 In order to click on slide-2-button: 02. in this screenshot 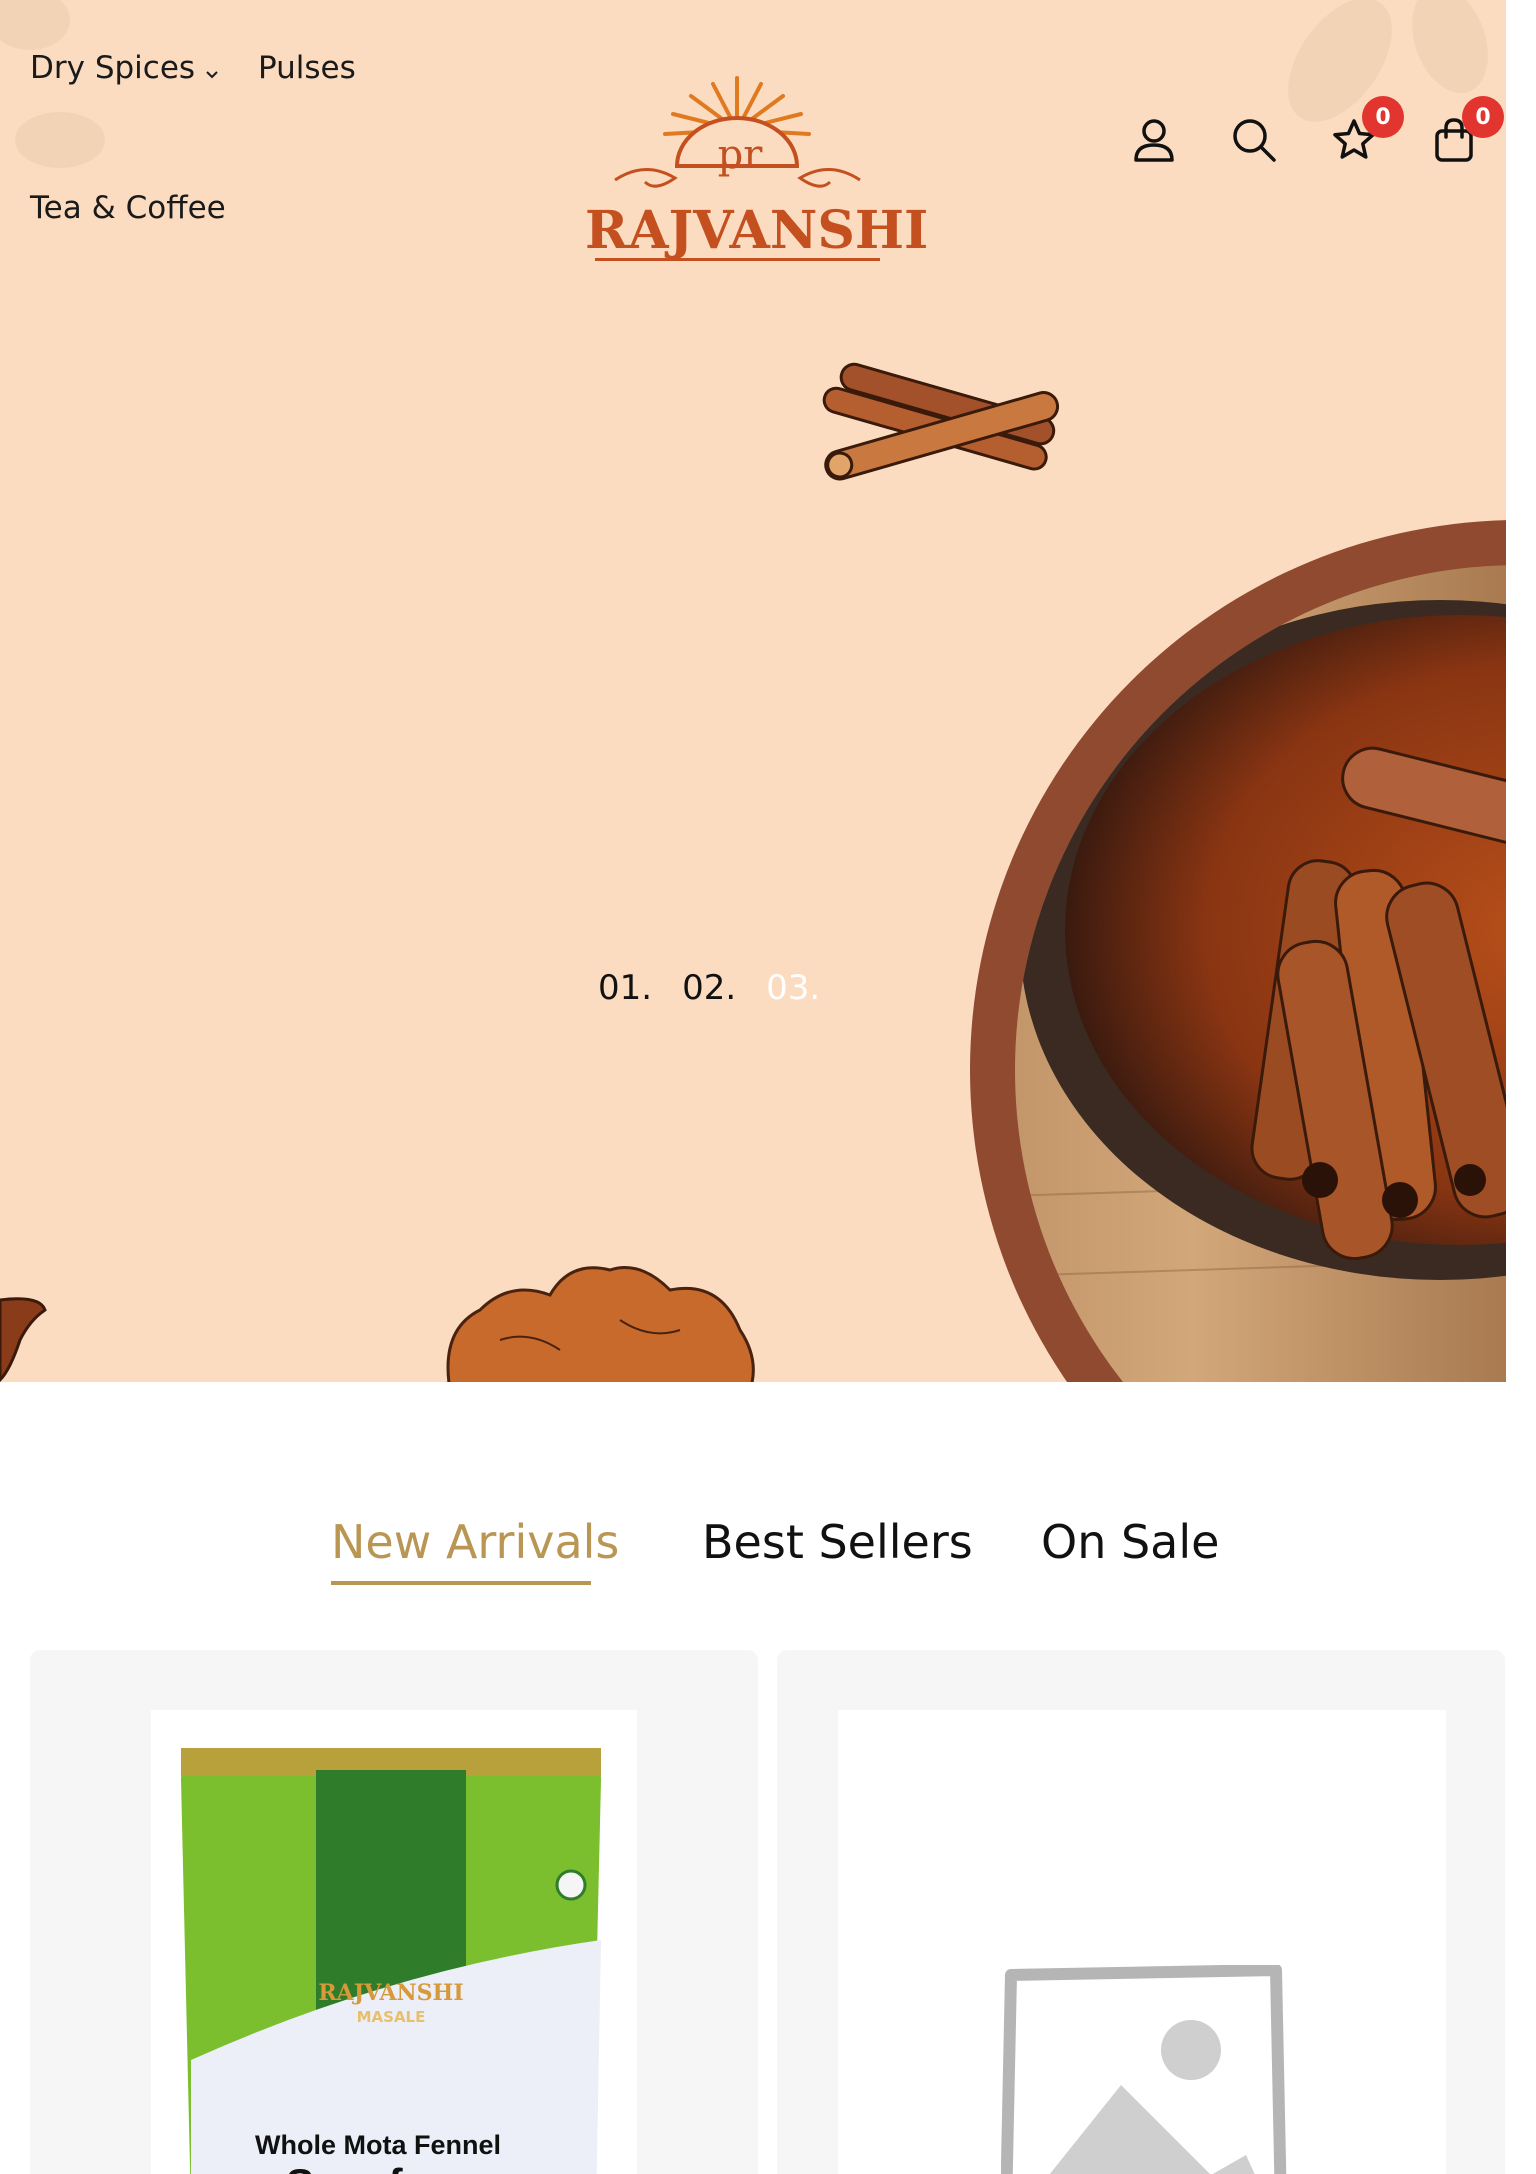, I will do `click(709, 988)`.